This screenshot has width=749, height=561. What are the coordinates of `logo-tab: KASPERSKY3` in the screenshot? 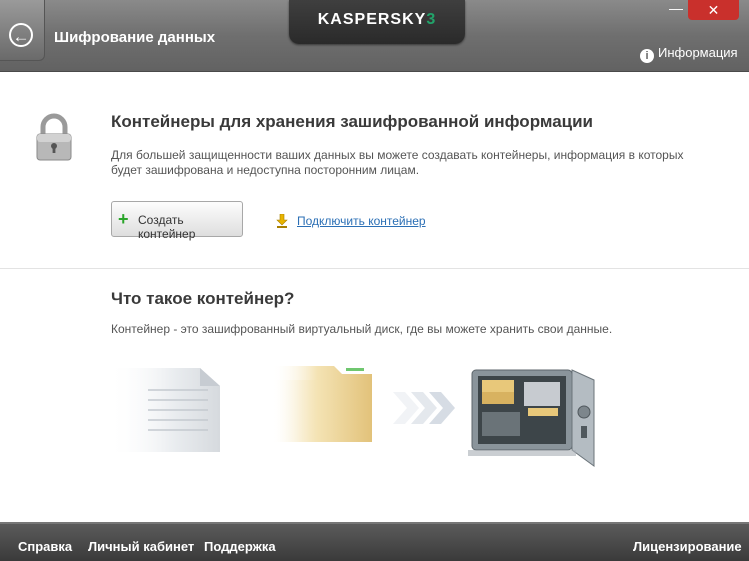 It's located at (377, 22).